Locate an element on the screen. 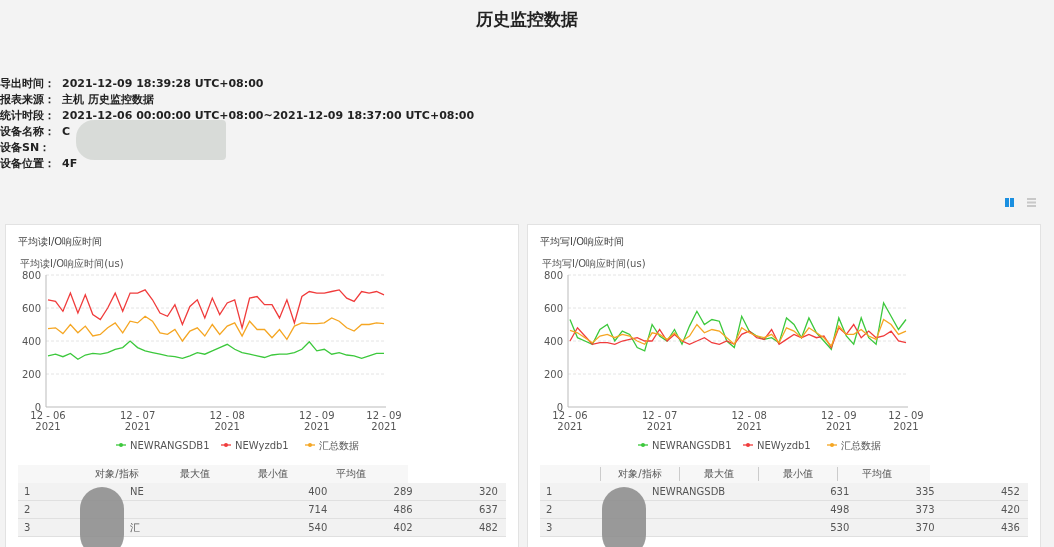 Image resolution: width=1054 pixels, height=547 pixels. table-cell: 637 is located at coordinates (488, 509).